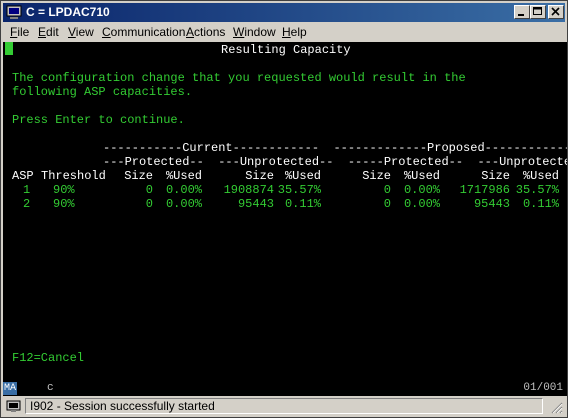  What do you see at coordinates (521, 15) in the screenshot?
I see `minimize-icon` at bounding box center [521, 15].